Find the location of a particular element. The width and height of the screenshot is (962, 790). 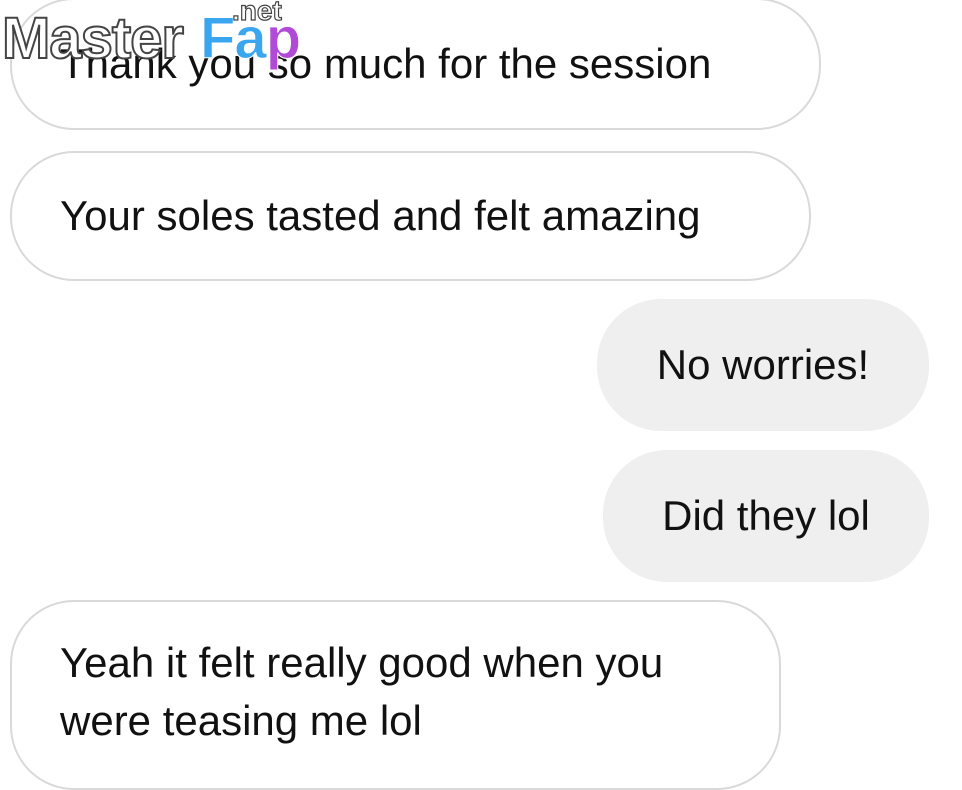

message-text: Did they lol is located at coordinates (766, 515).